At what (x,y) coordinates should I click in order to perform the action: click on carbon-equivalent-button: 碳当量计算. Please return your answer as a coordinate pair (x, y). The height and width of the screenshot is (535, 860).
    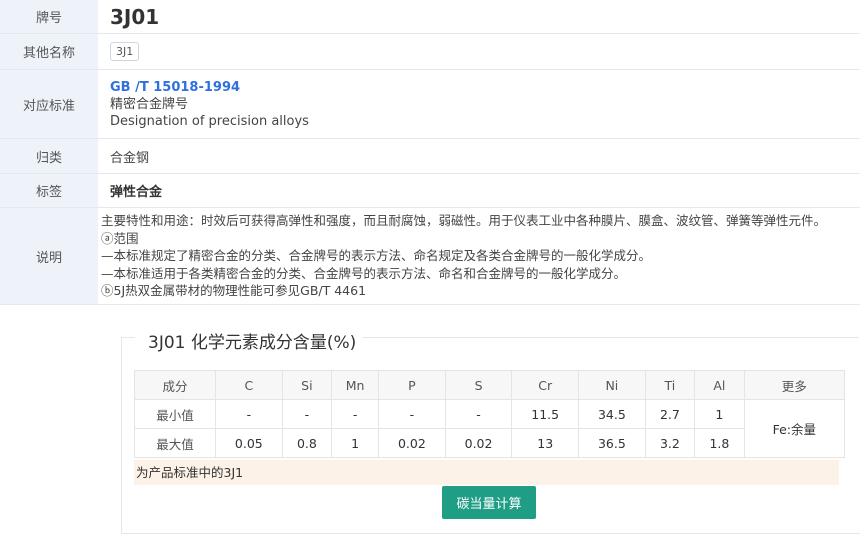
    Looking at the image, I should click on (489, 502).